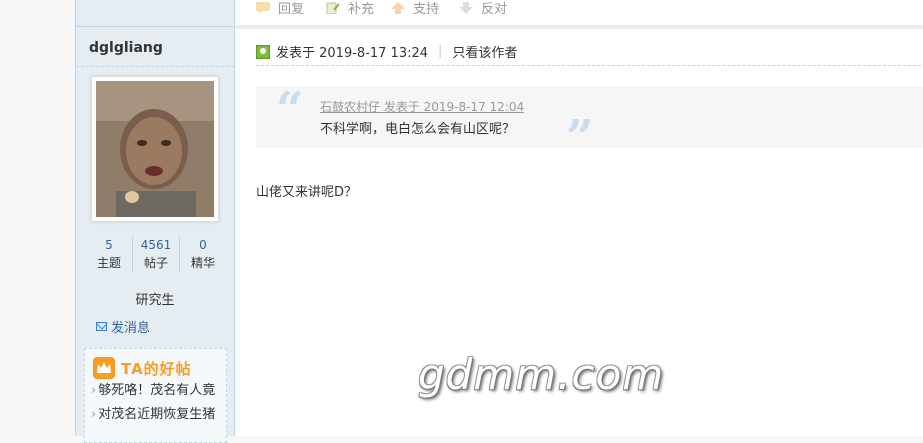  I want to click on oppose-action: 反对, so click(483, 8).